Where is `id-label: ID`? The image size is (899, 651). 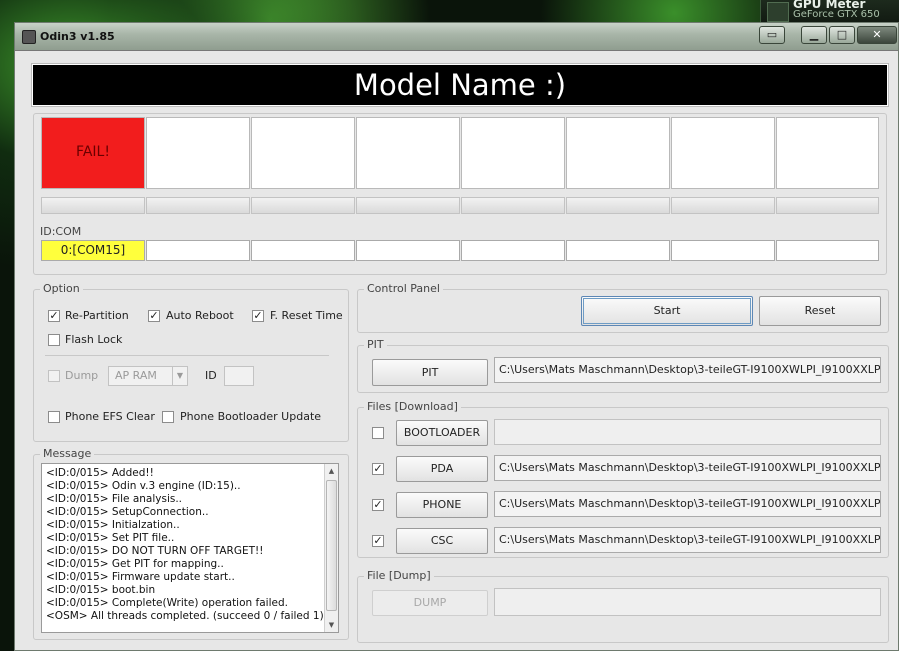 id-label: ID is located at coordinates (211, 375).